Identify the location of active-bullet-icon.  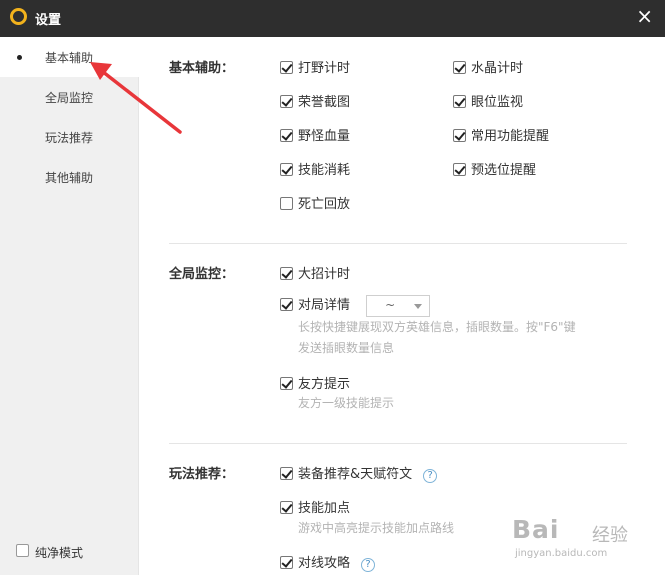
(19, 57).